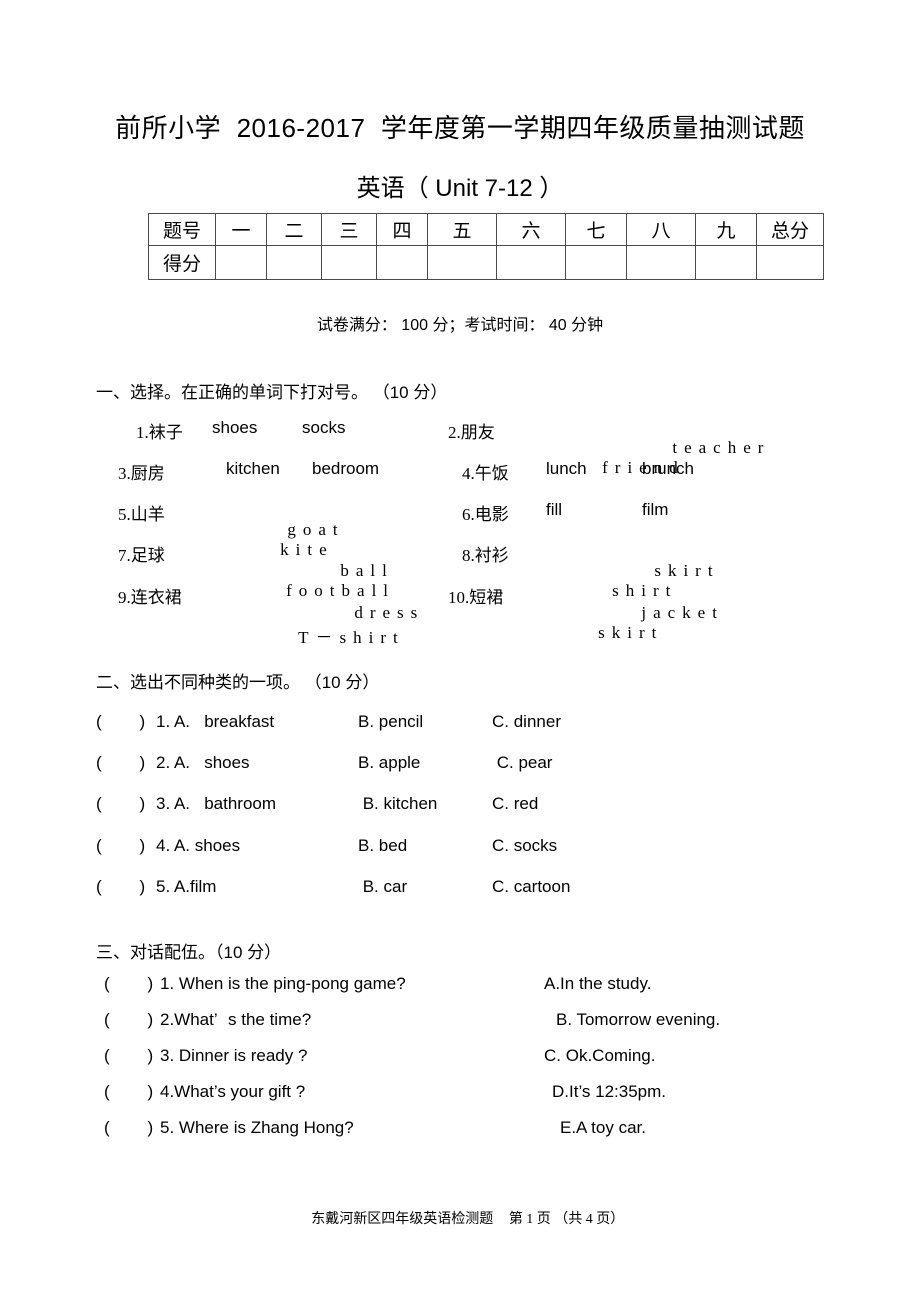  Describe the element at coordinates (655, 510) in the screenshot. I see `q6-option-b: film` at that location.